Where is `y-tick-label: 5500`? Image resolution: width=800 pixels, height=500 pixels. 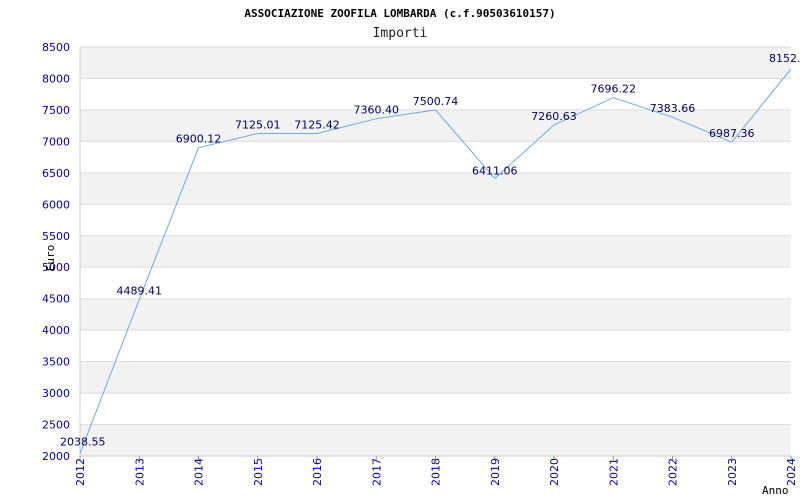 y-tick-label: 5500 is located at coordinates (56, 236).